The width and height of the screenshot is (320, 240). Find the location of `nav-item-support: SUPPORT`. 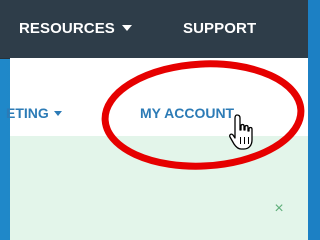

nav-item-support: SUPPORT is located at coordinates (219, 28).